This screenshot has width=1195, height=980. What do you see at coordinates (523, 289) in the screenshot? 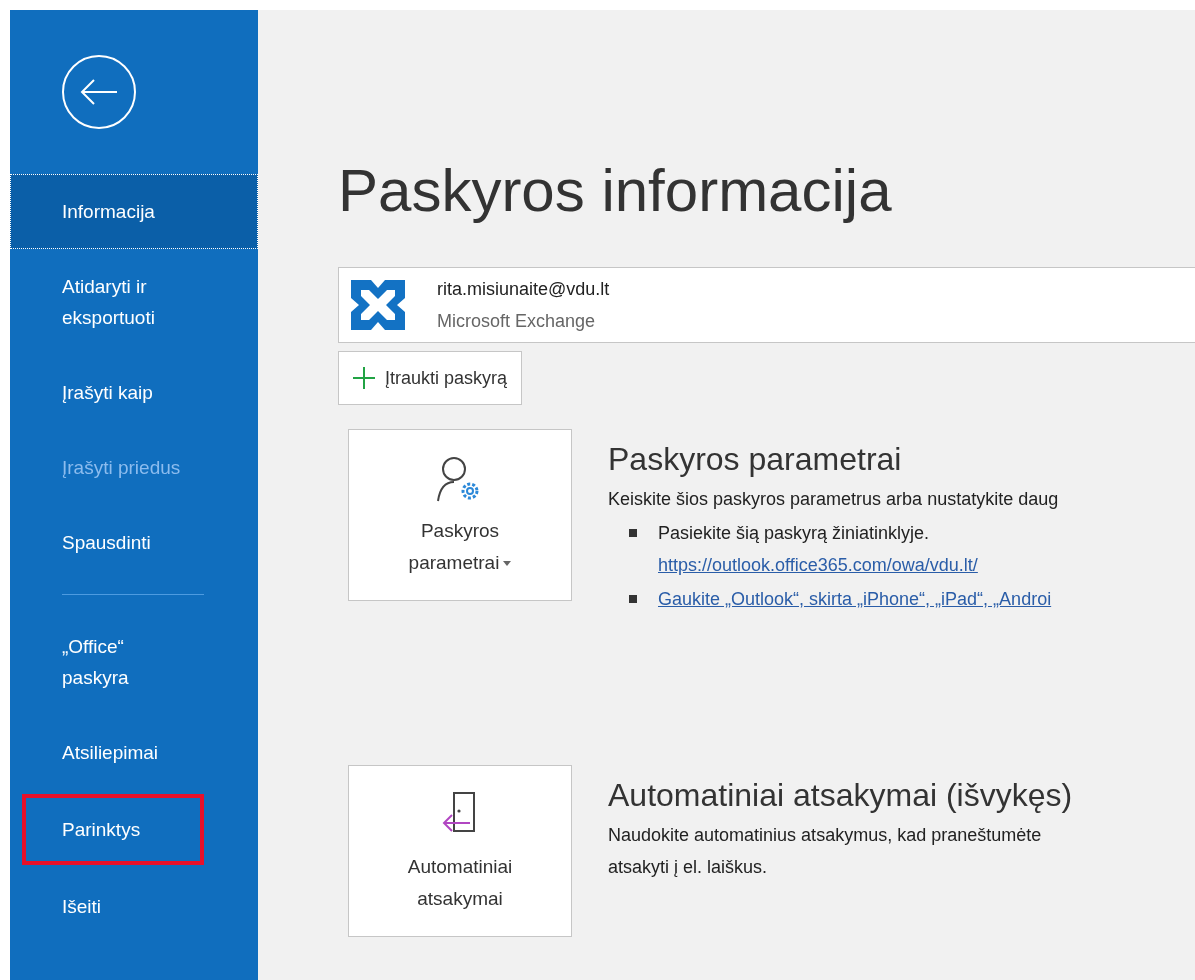
I see `account-email: rita.misiunaite@vdu.lt` at bounding box center [523, 289].